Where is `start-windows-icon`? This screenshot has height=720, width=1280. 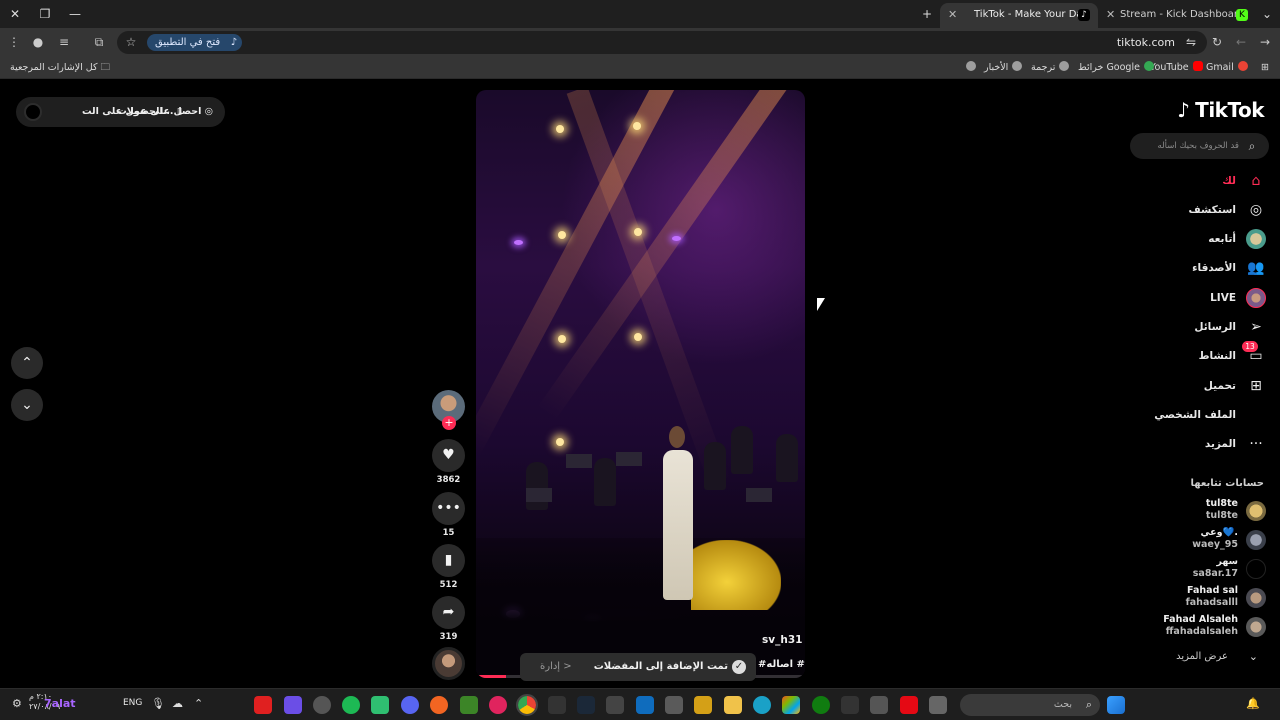 start-windows-icon is located at coordinates (1116, 705).